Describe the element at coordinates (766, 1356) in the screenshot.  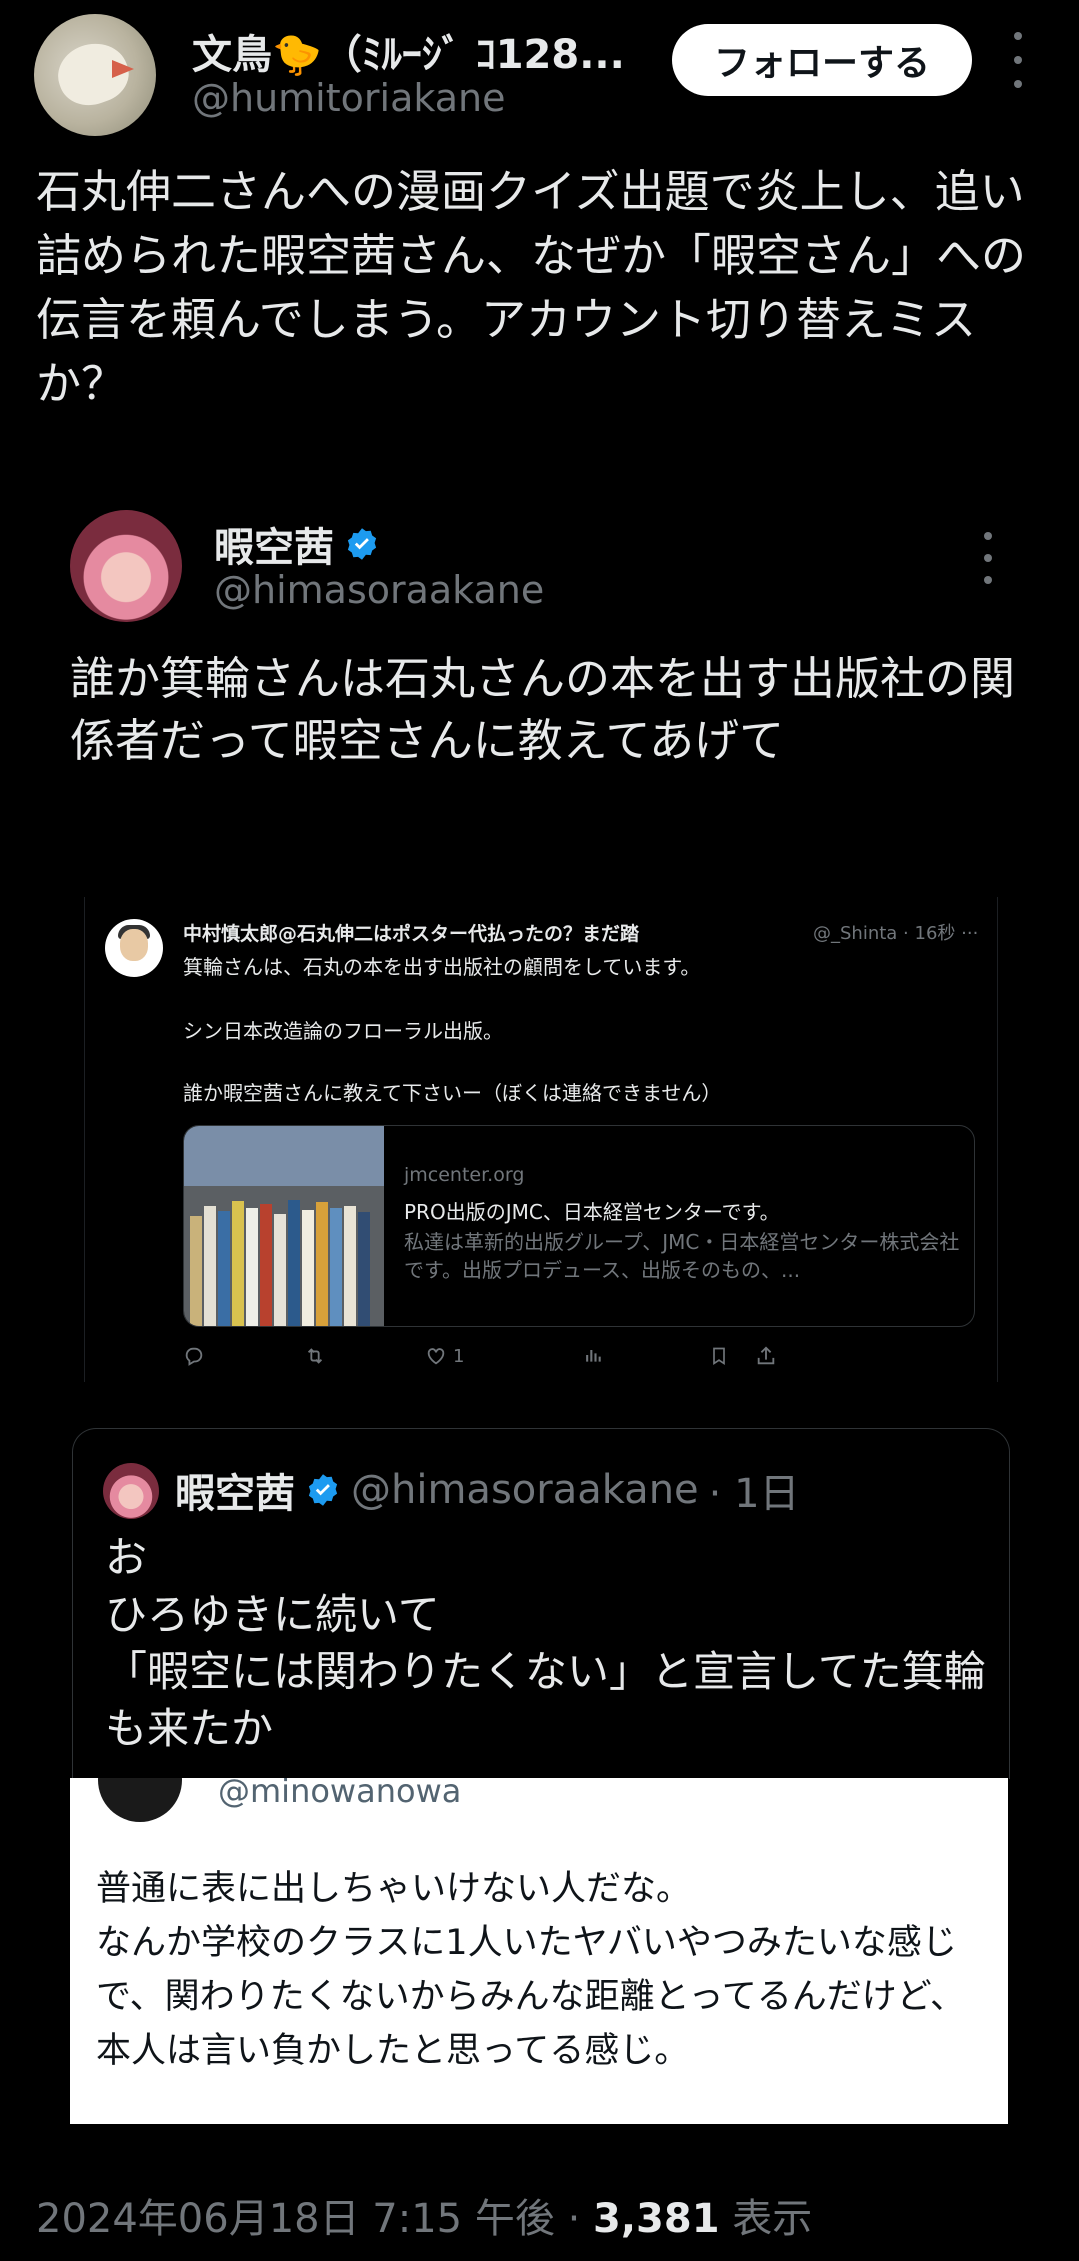
I see `share-icon` at that location.